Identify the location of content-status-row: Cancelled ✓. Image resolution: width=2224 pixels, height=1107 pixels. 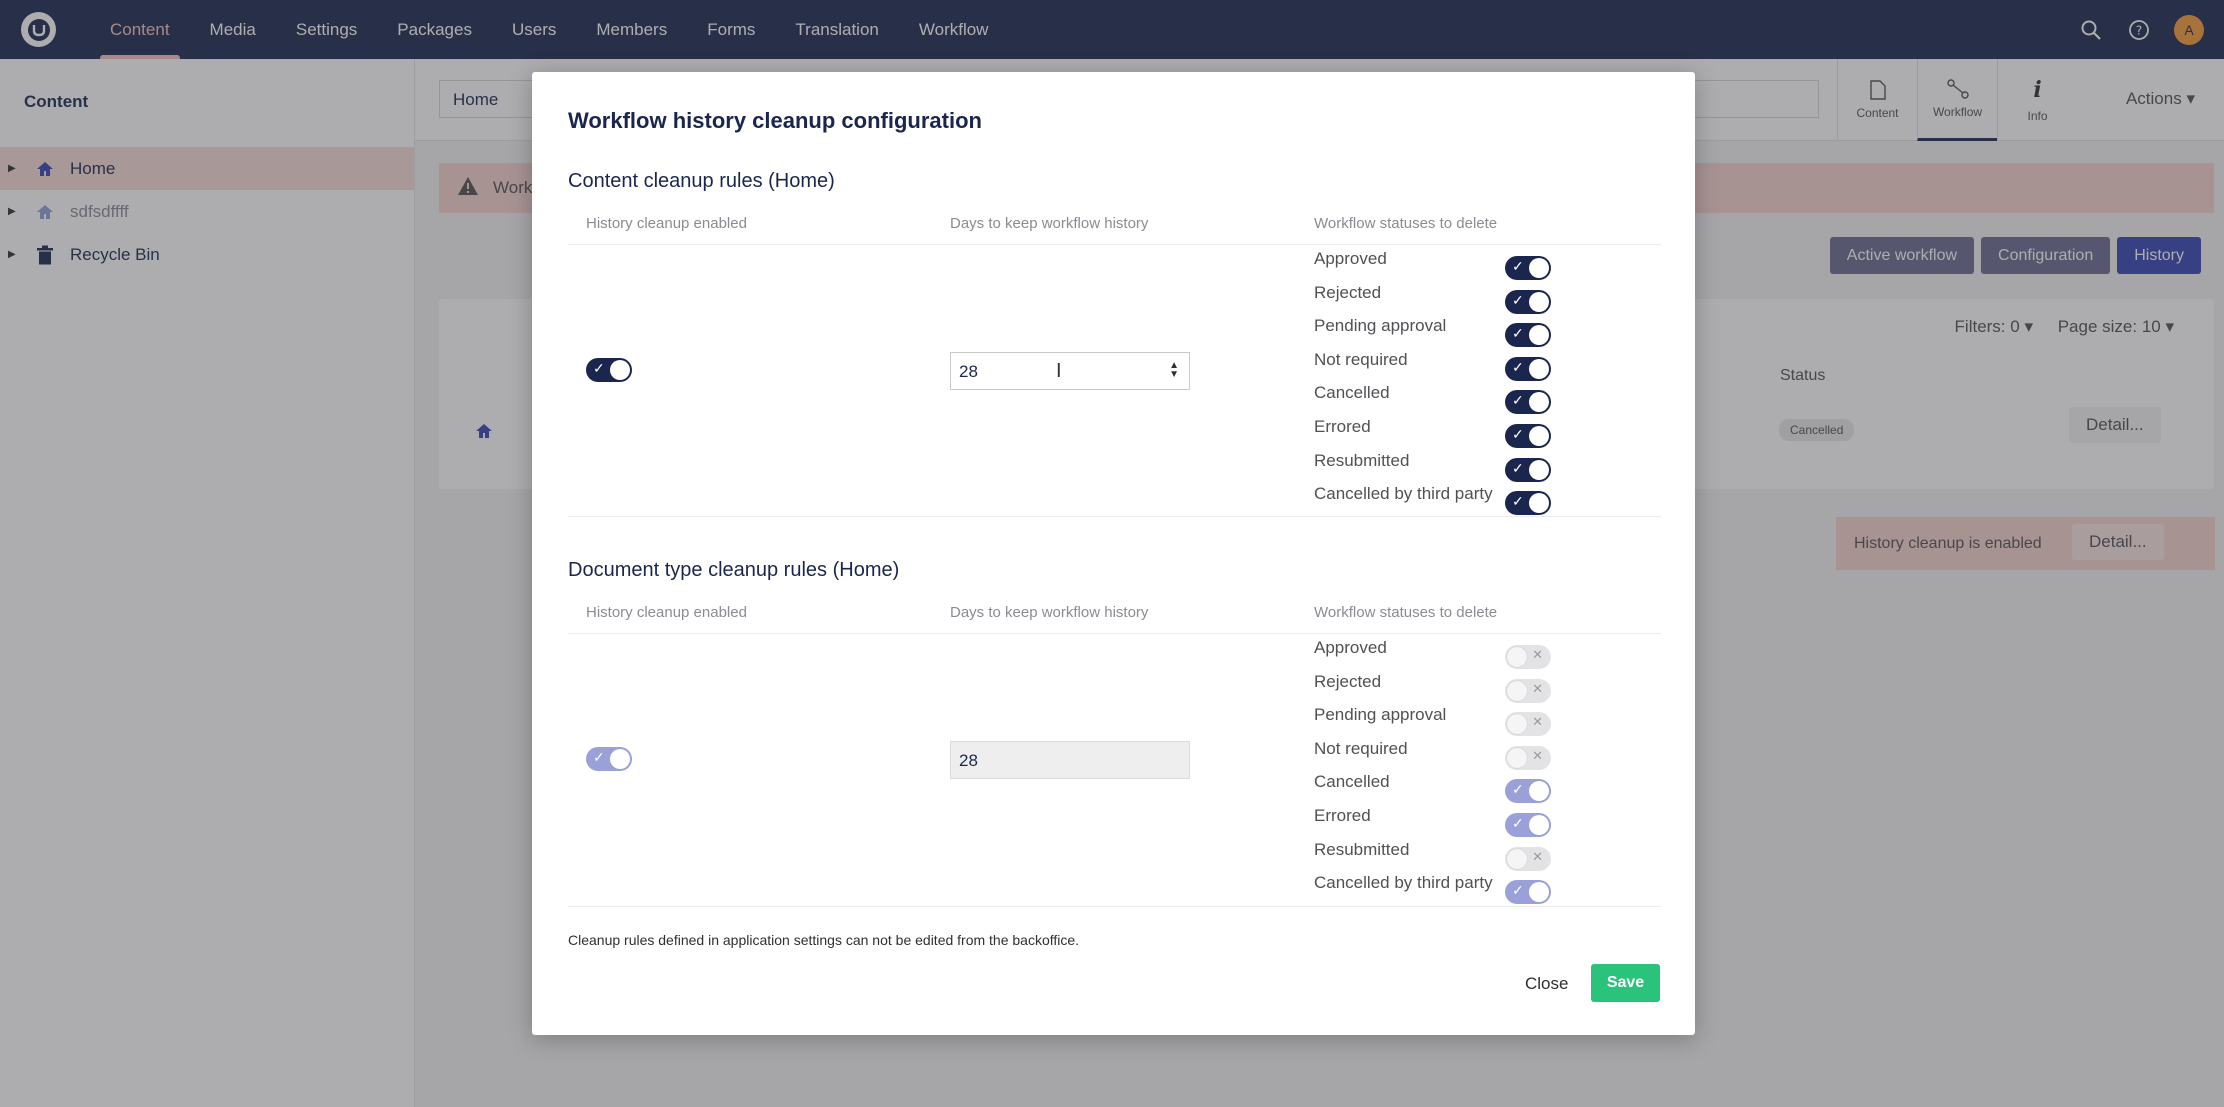
(1444, 400).